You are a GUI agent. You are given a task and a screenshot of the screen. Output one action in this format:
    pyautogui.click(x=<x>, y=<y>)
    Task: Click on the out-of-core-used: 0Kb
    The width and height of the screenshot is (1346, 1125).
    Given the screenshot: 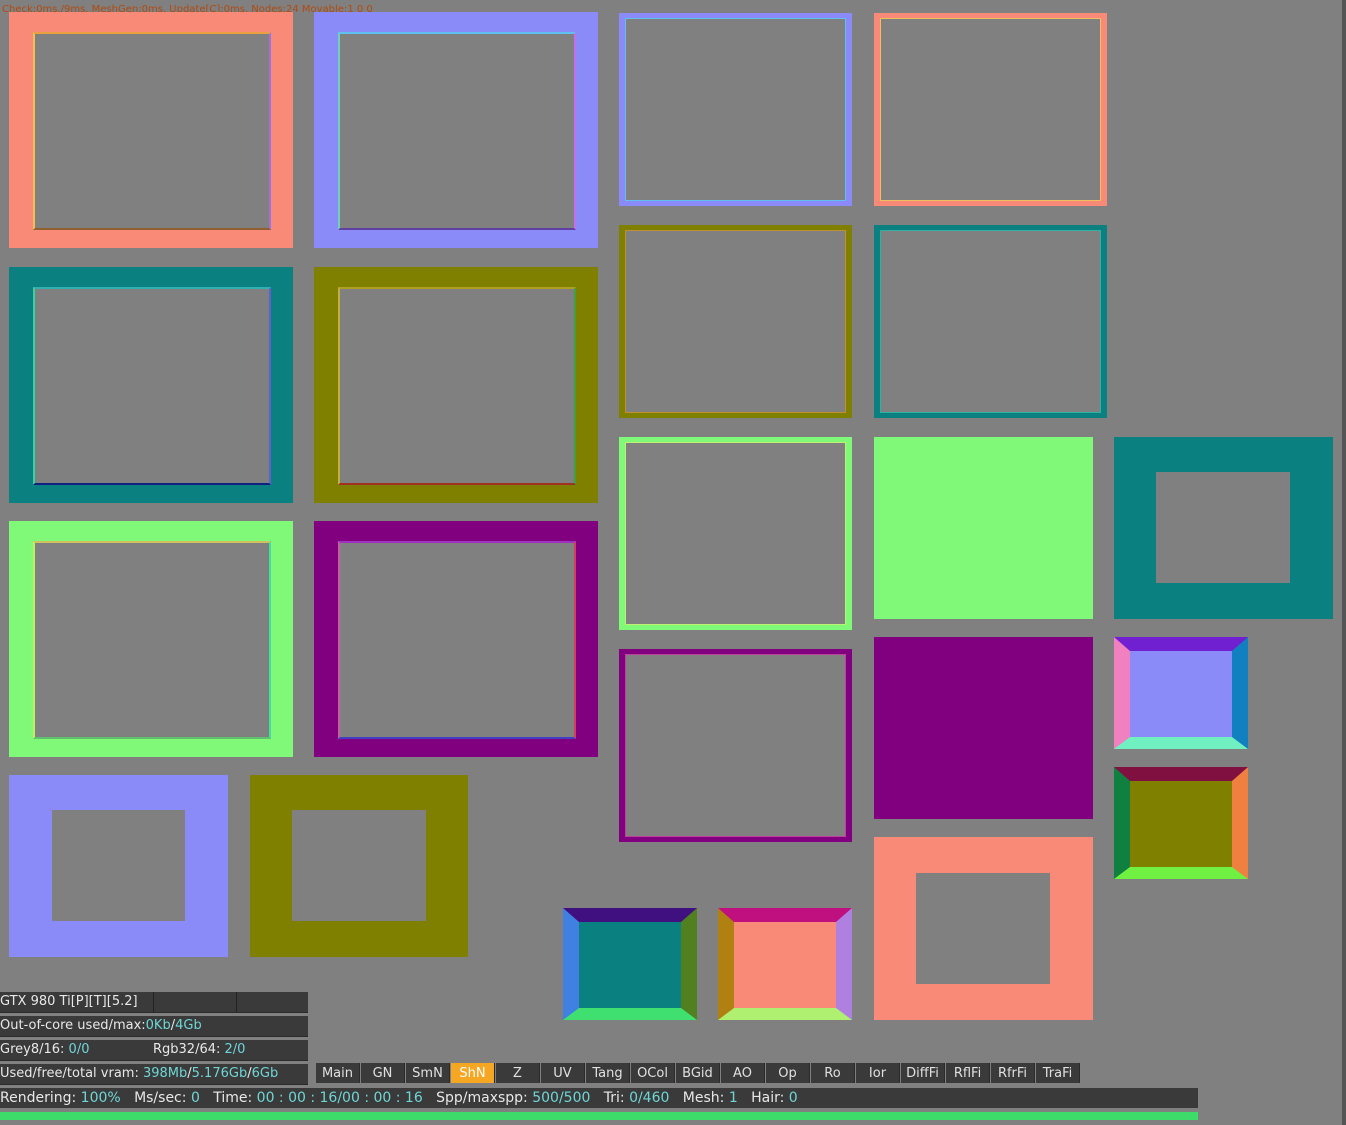 What is the action you would take?
    pyautogui.click(x=158, y=1025)
    